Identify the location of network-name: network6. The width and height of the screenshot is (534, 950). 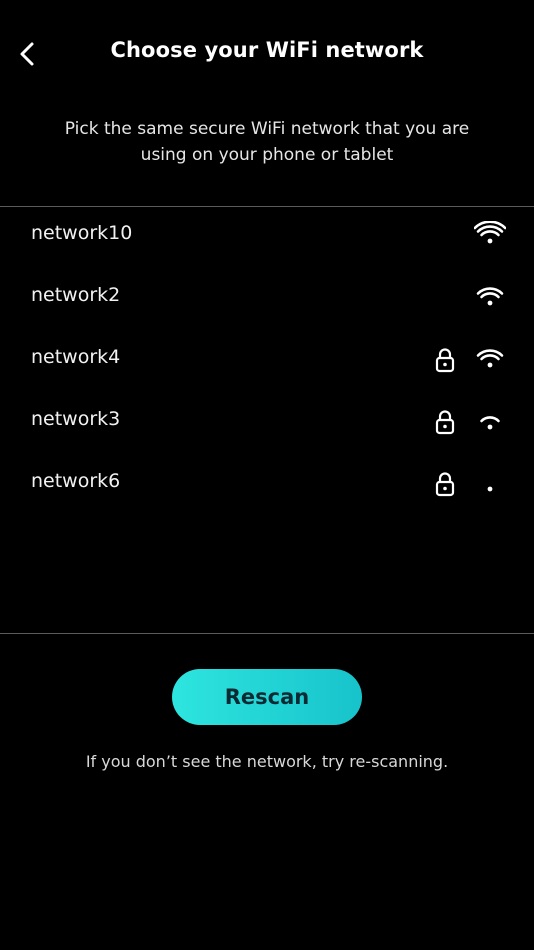
(76, 481).